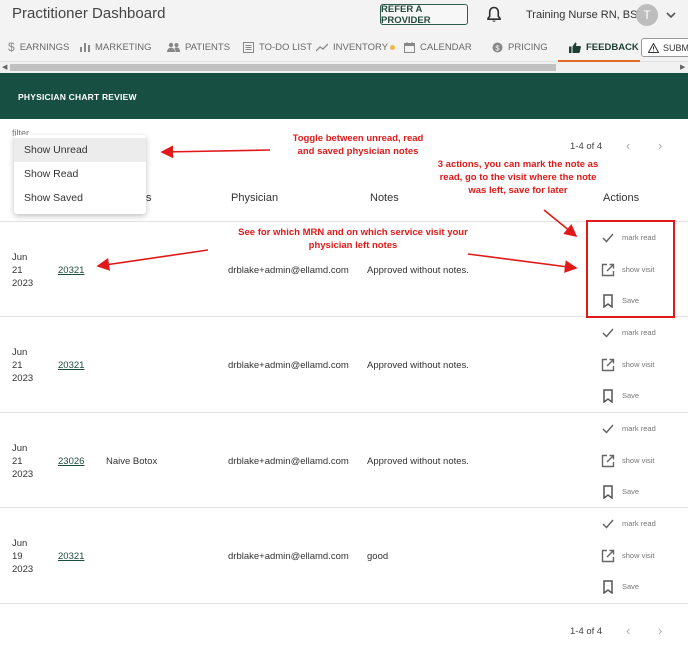 The width and height of the screenshot is (688, 652). What do you see at coordinates (671, 15) in the screenshot?
I see `chevron-down-icon` at bounding box center [671, 15].